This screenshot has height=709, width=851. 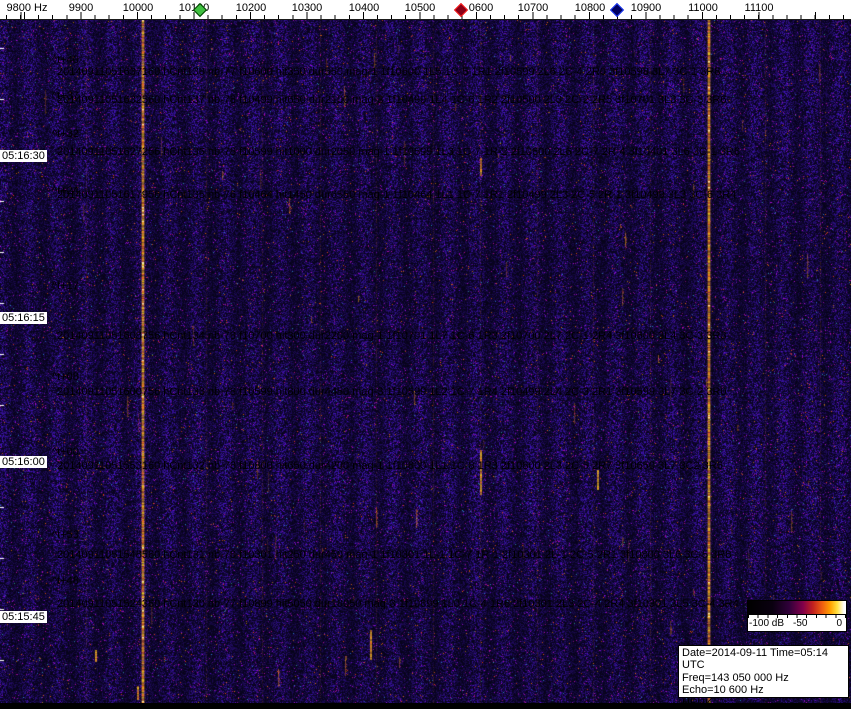 What do you see at coordinates (759, 8) in the screenshot?
I see `freq-label: 11100` at bounding box center [759, 8].